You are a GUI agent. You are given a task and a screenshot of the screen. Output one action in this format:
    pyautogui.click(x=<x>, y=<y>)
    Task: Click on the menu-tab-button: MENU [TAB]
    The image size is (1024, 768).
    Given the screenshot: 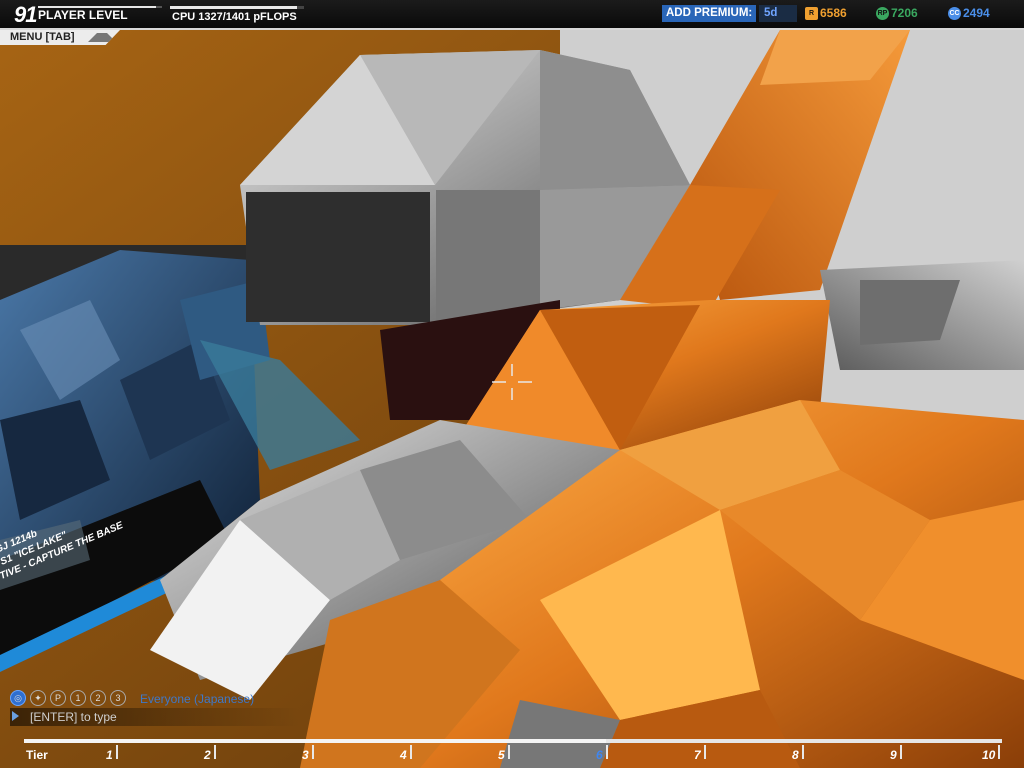 What is the action you would take?
    pyautogui.click(x=60, y=37)
    